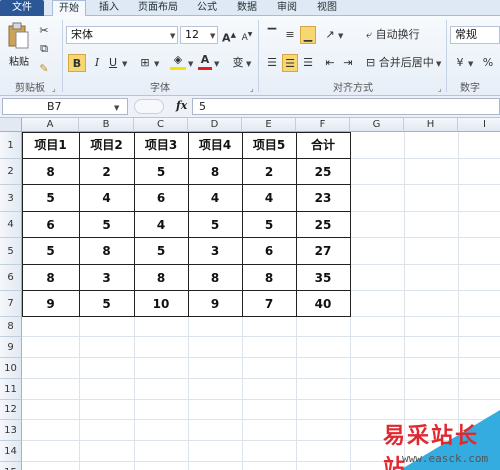 The height and width of the screenshot is (470, 500). I want to click on orientation-icon: ↗, so click(330, 35).